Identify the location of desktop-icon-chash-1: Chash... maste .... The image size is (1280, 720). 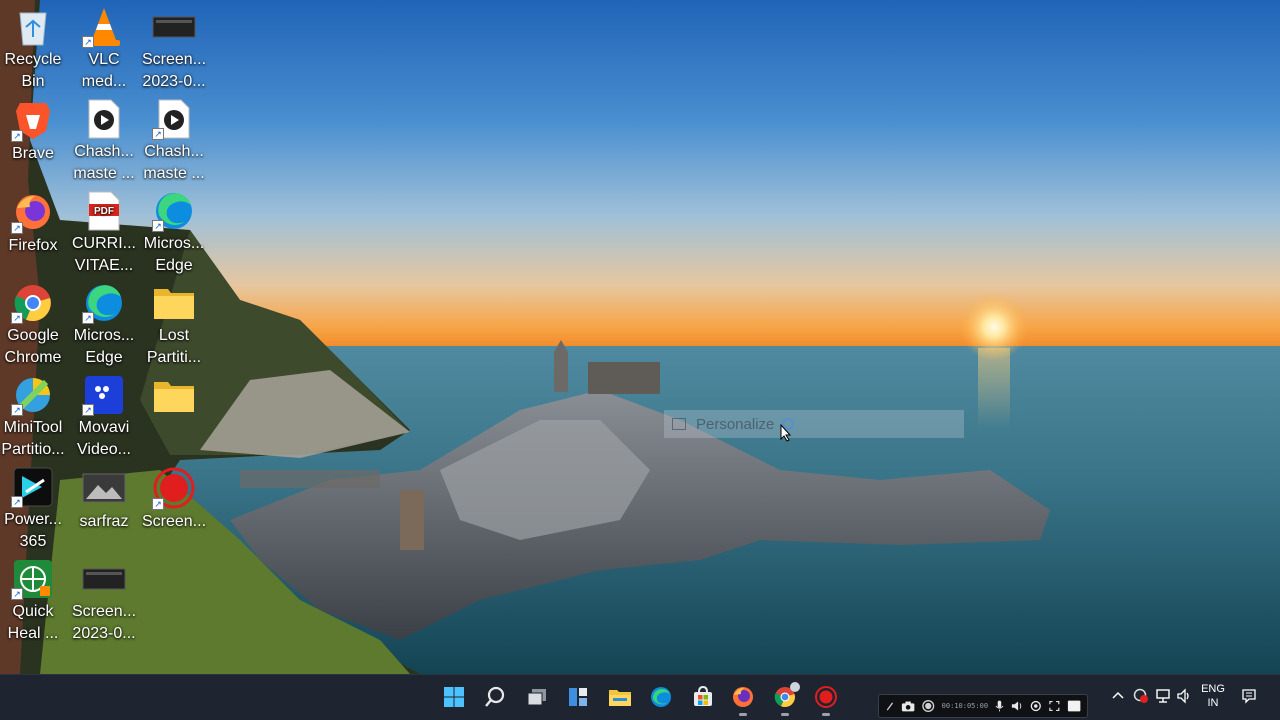
(104, 140).